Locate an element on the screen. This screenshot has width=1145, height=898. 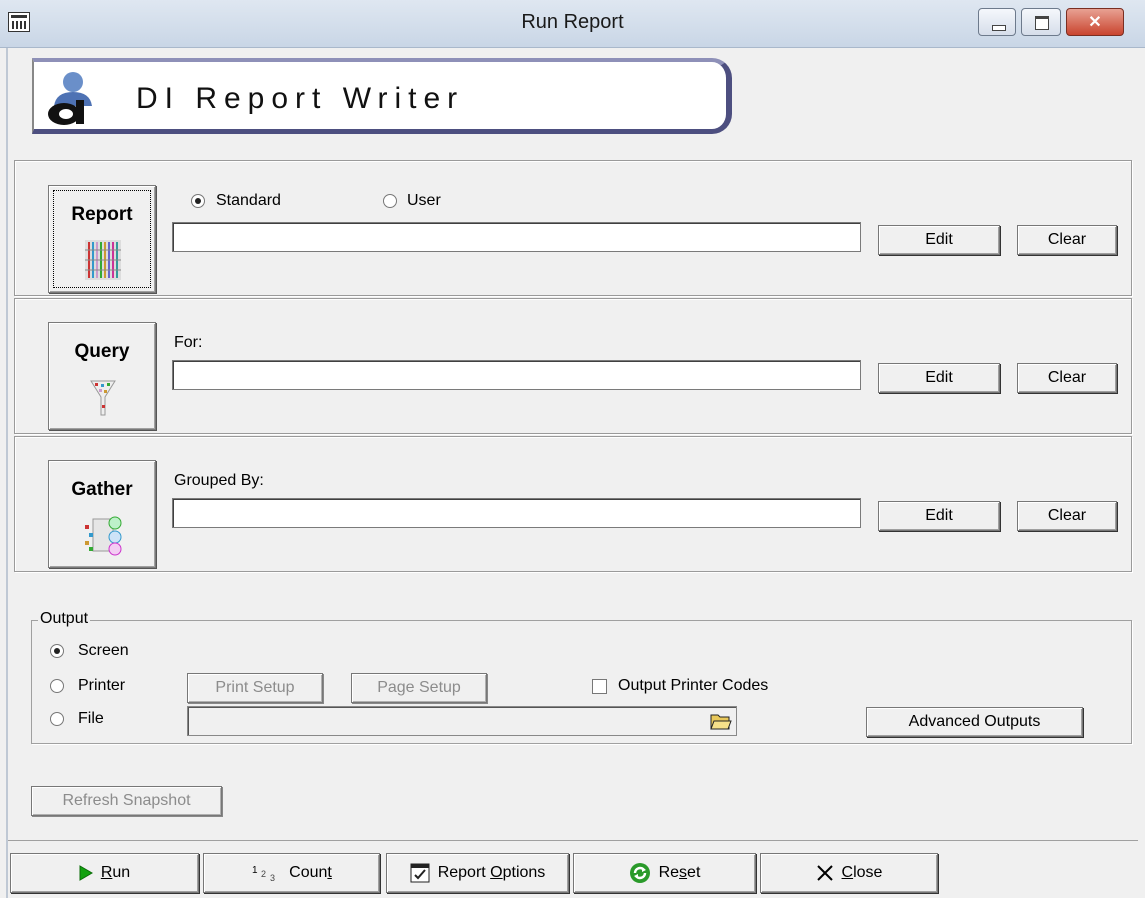
query-button-label: Query is located at coordinates (102, 351).